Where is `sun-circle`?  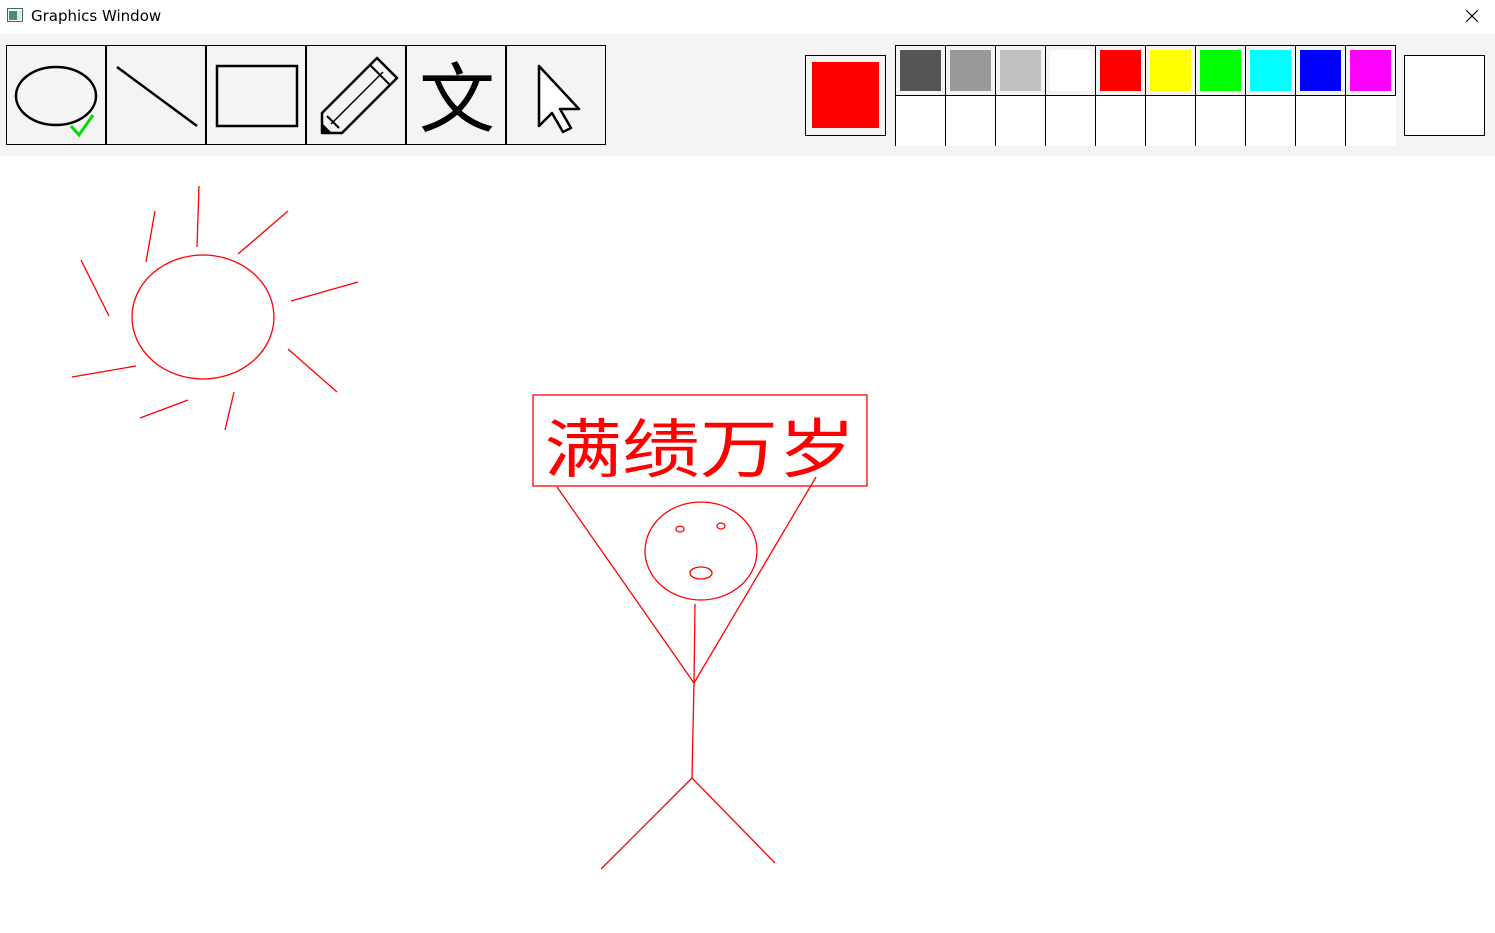
sun-circle is located at coordinates (203, 317).